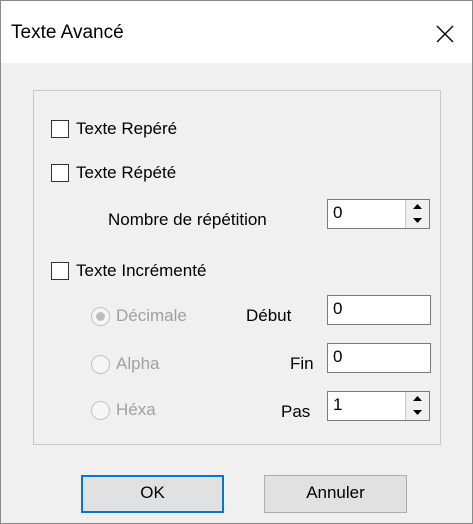  What do you see at coordinates (379, 310) in the screenshot?
I see `debut-input: 0` at bounding box center [379, 310].